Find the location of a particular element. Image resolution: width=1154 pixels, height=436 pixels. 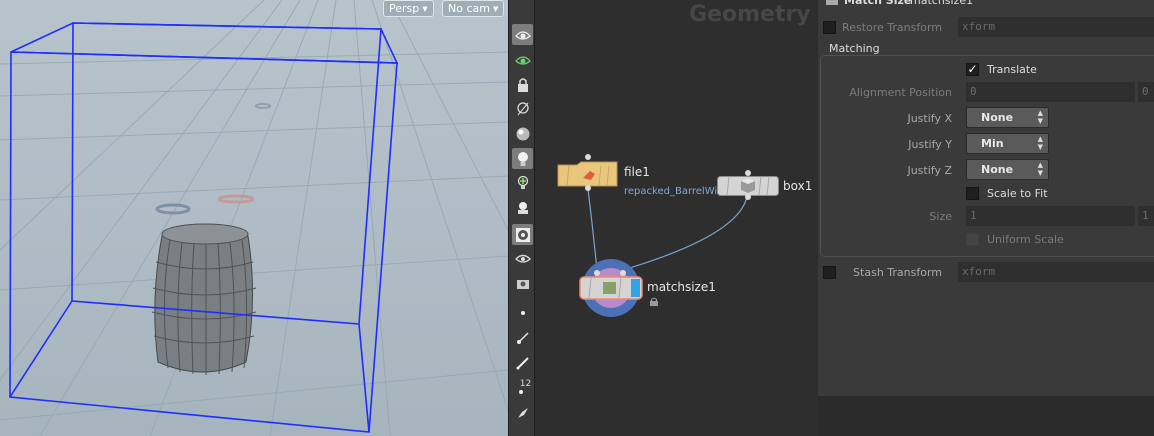

point-number-icon: 12 is located at coordinates (522, 387).